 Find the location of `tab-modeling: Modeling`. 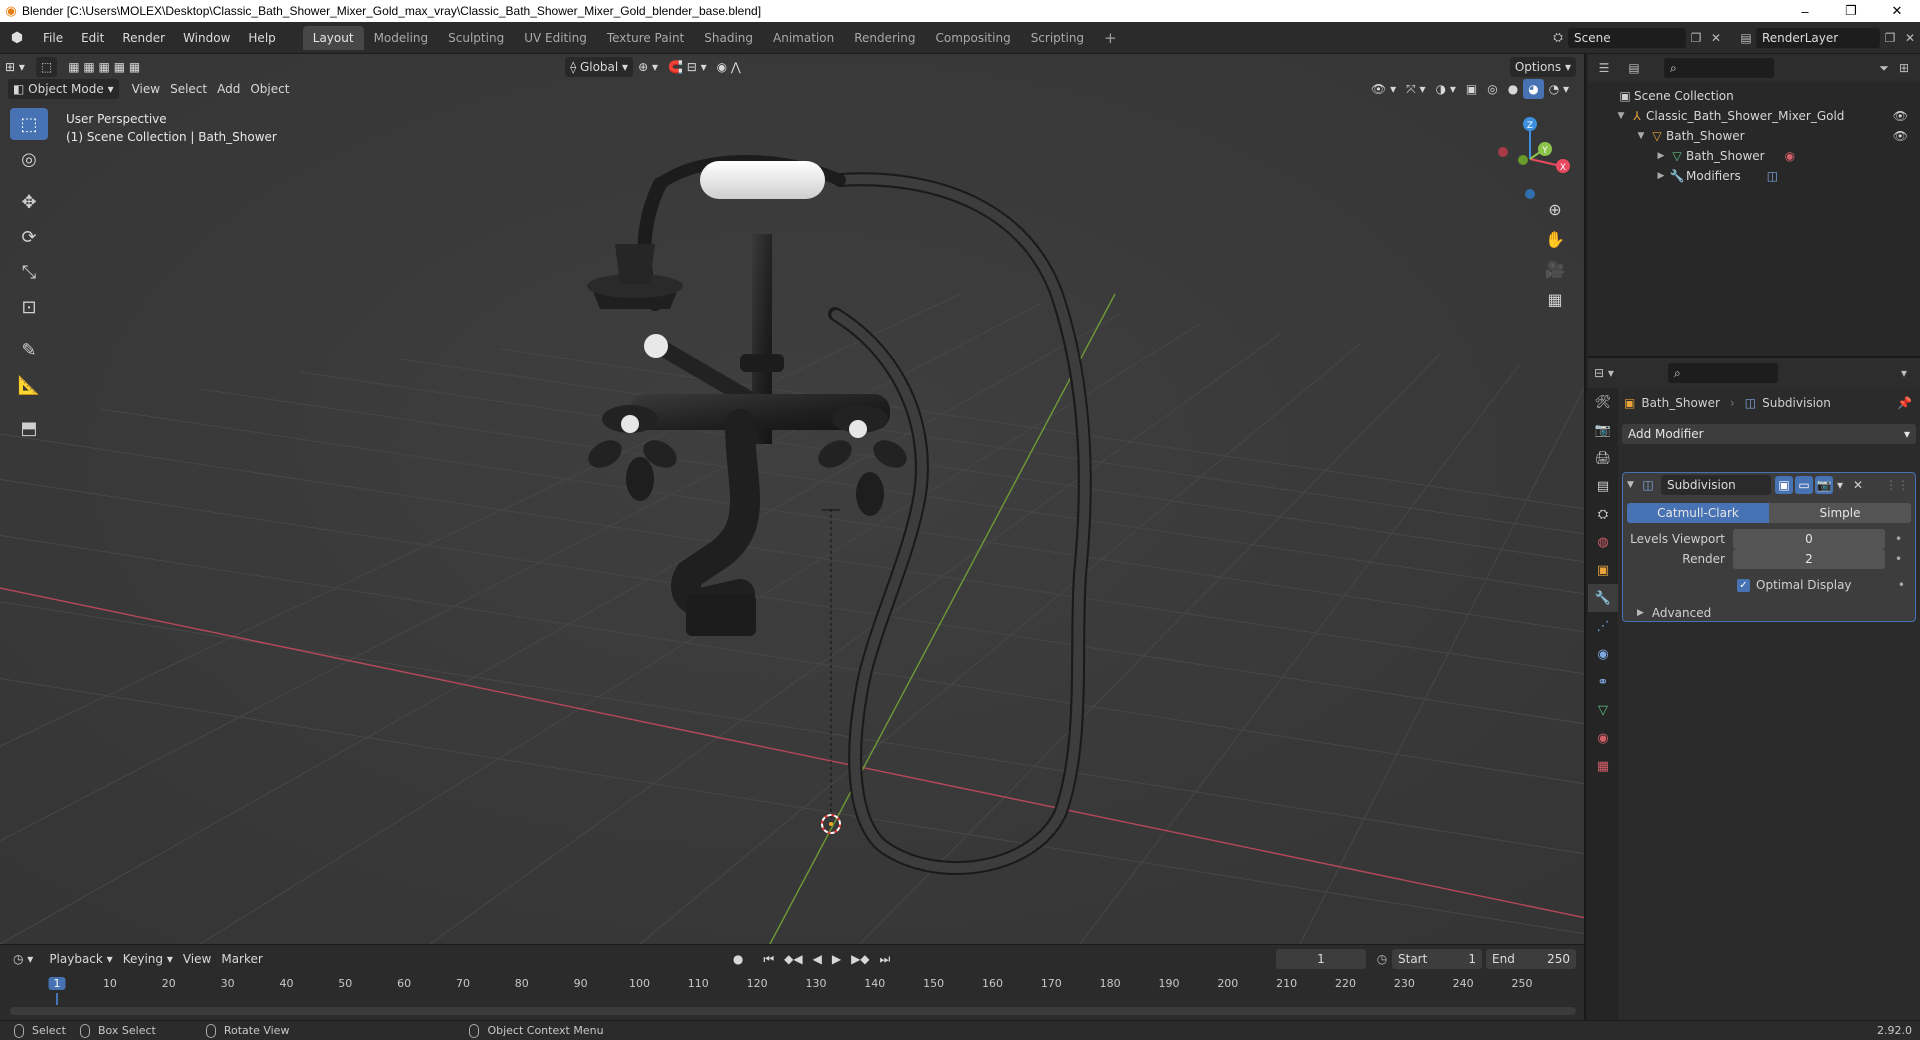

tab-modeling: Modeling is located at coordinates (401, 38).